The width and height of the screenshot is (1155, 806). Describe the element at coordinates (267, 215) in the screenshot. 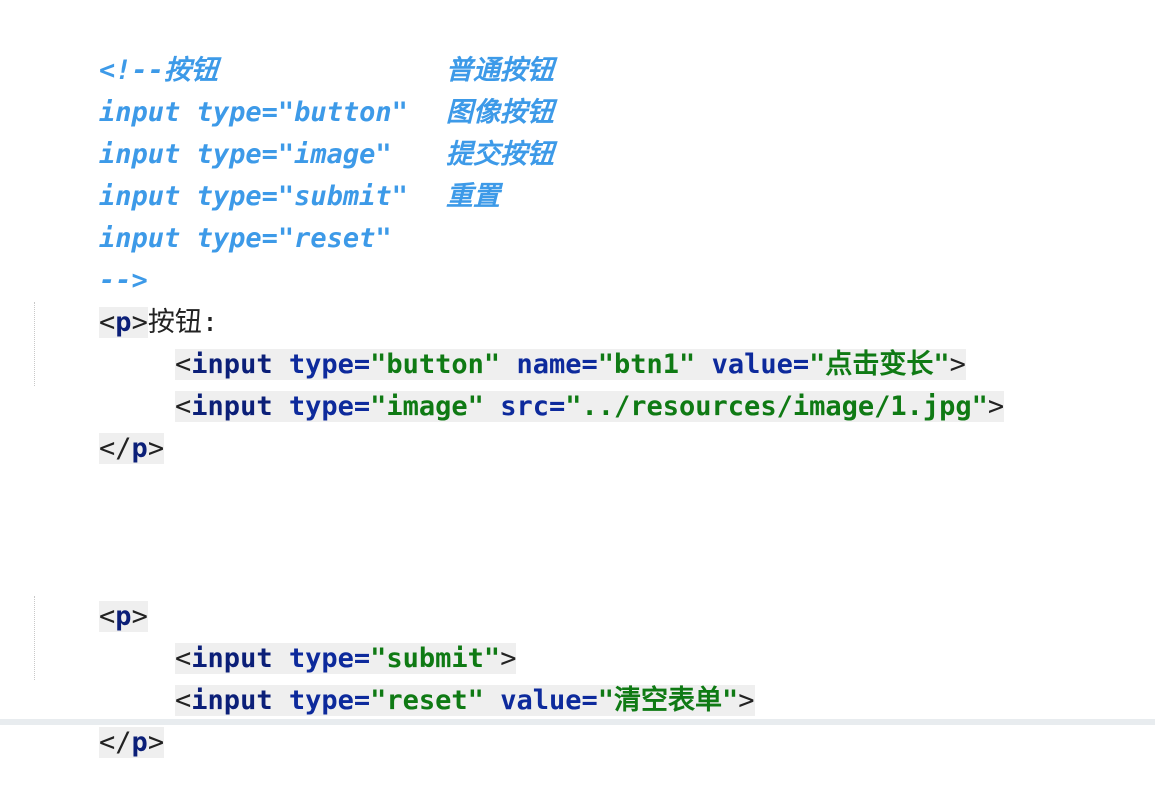

I see `comment-line-reset: input type="reset" 重置` at that location.